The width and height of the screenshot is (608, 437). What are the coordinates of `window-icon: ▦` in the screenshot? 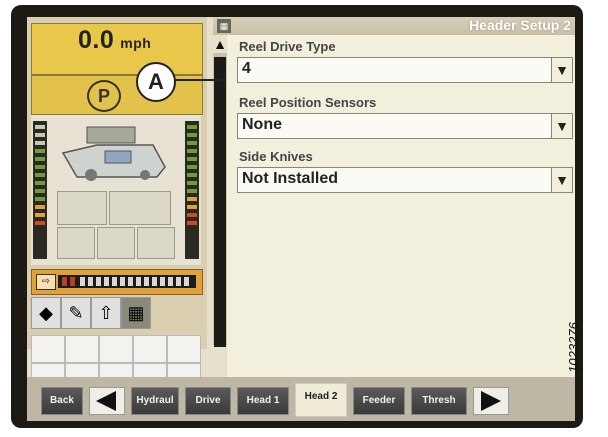 It's located at (224, 26).